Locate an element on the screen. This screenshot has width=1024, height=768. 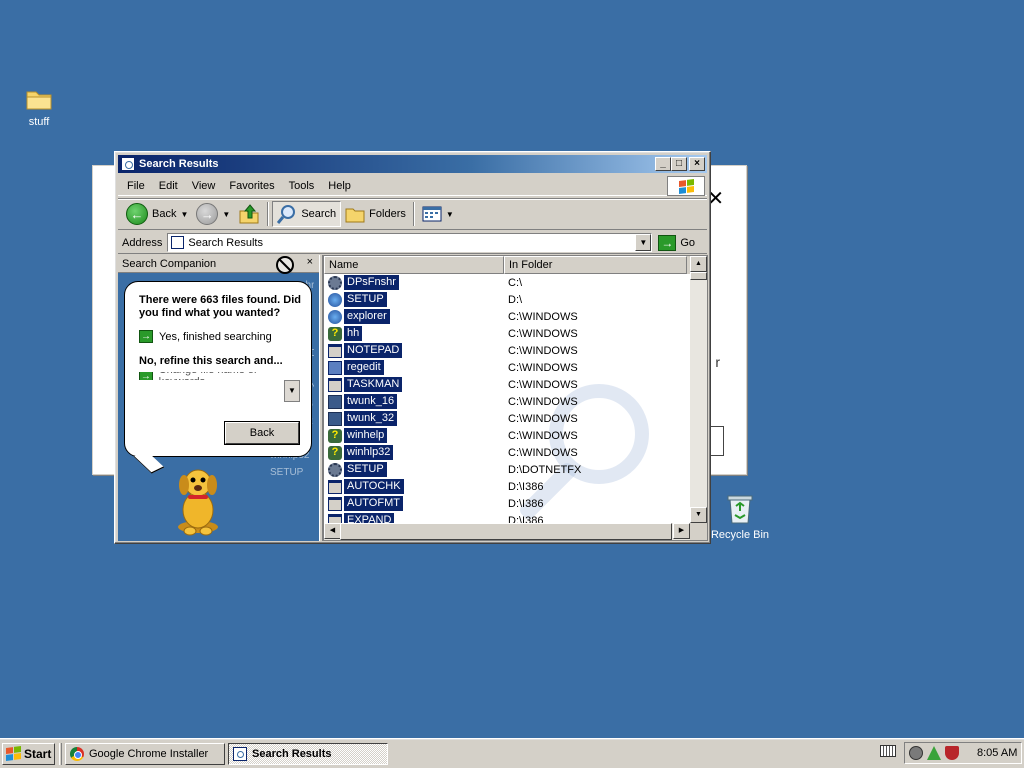
scroll-thumb is located at coordinates (698, 276).